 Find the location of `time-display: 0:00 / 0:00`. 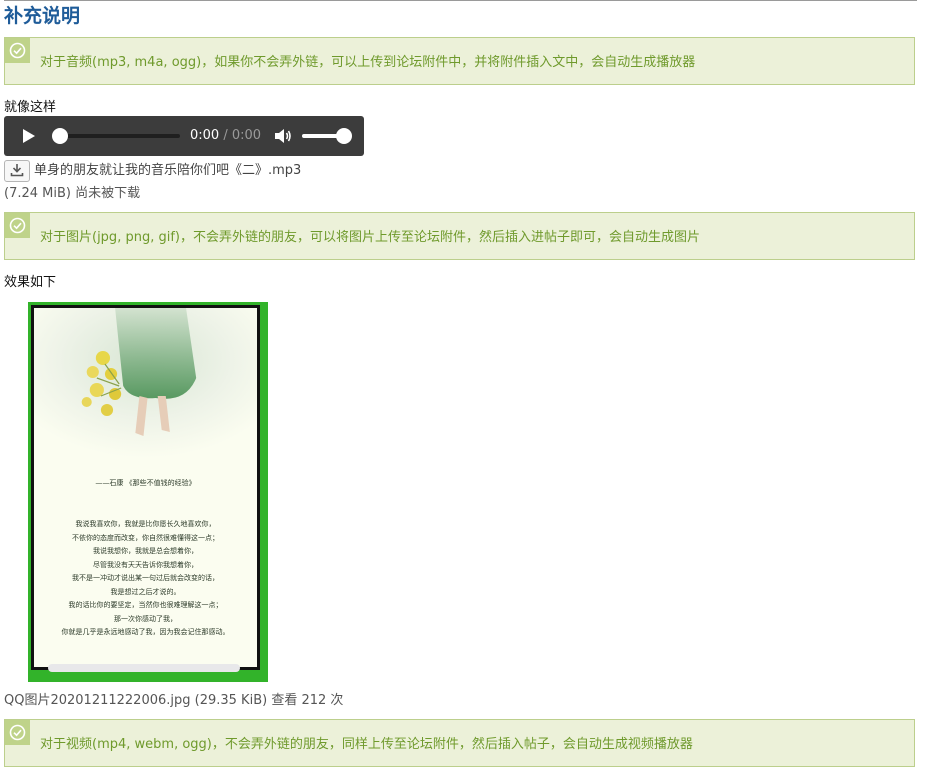

time-display: 0:00 / 0:00 is located at coordinates (225, 136).